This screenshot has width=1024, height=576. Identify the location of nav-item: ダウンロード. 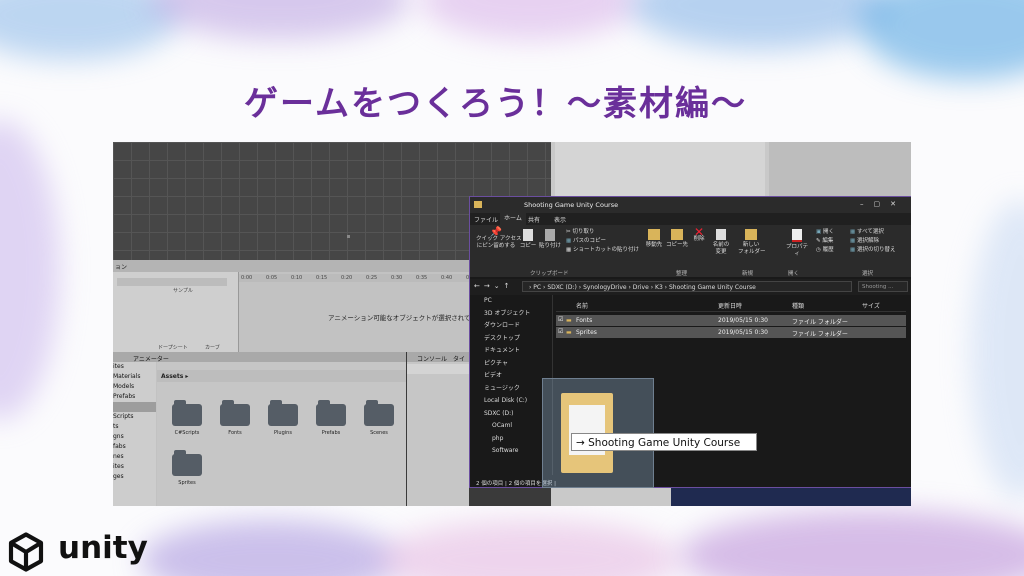
(511, 326).